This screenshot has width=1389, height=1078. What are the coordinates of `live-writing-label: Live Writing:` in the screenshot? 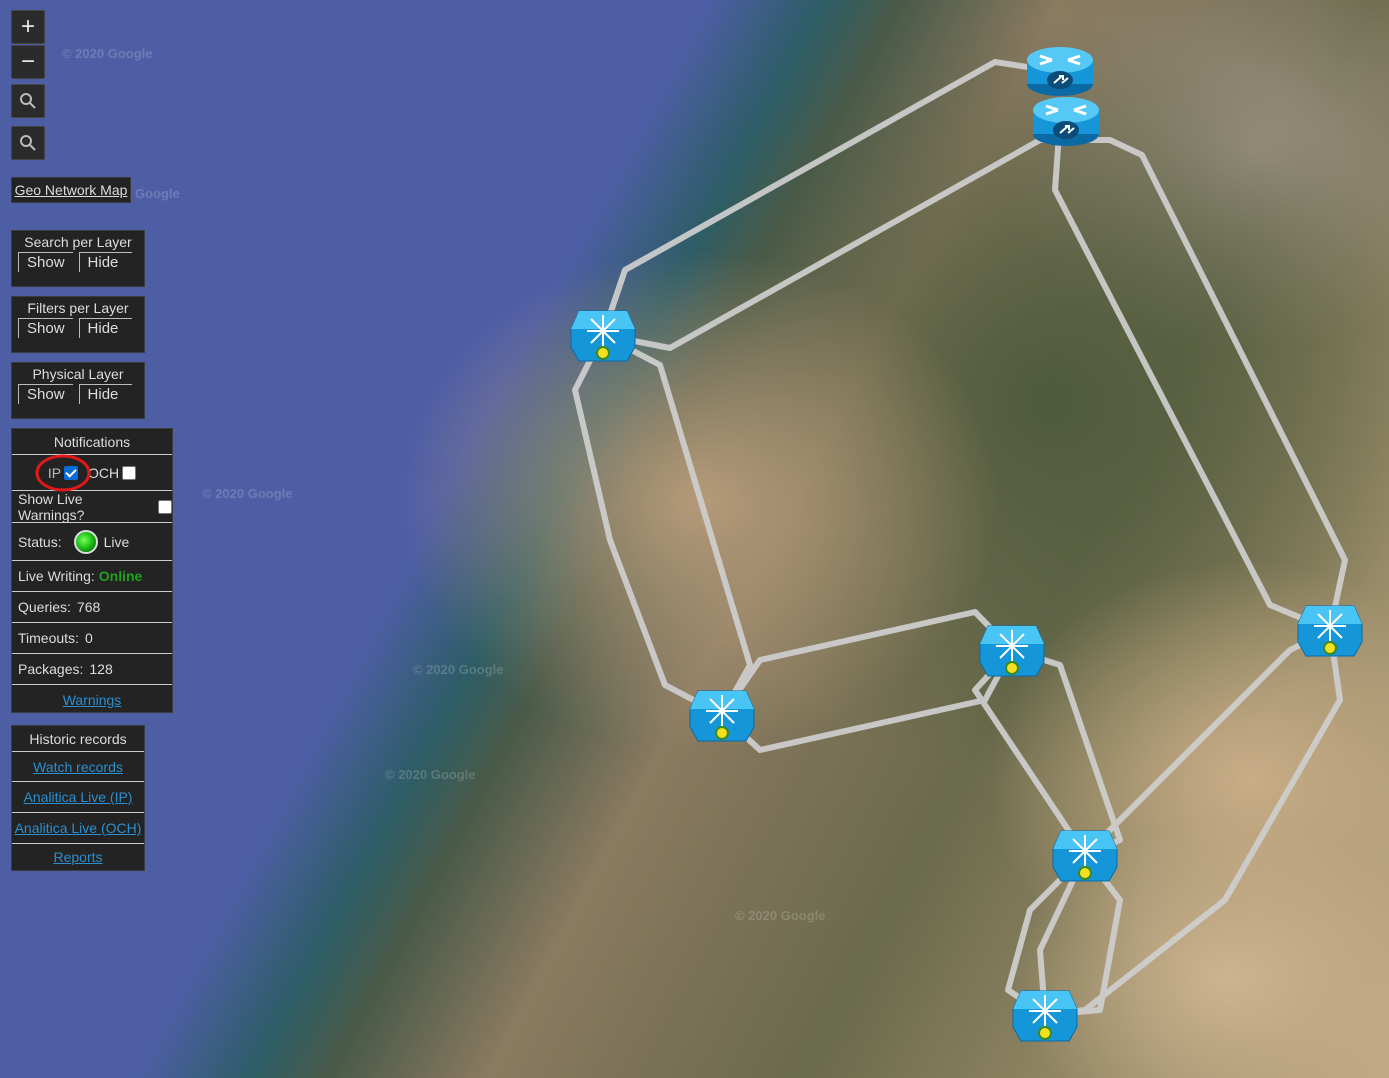 It's located at (56, 576).